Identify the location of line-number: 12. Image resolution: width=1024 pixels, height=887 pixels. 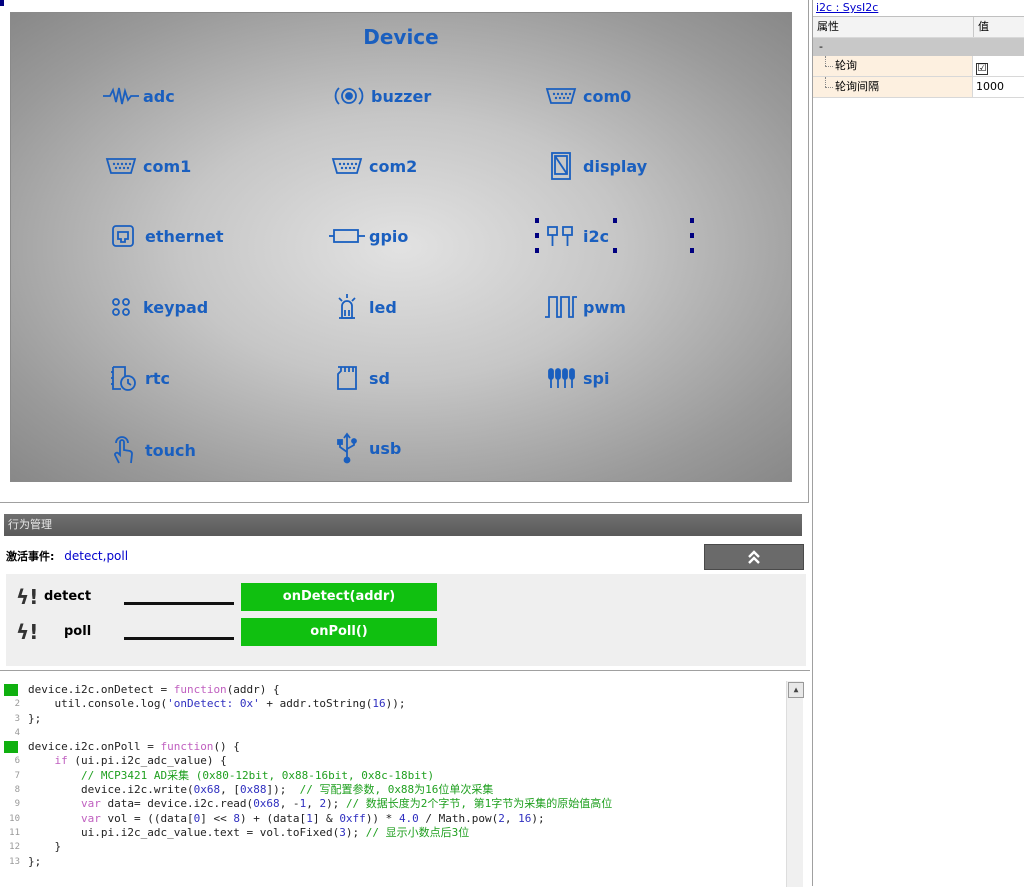
(14, 847).